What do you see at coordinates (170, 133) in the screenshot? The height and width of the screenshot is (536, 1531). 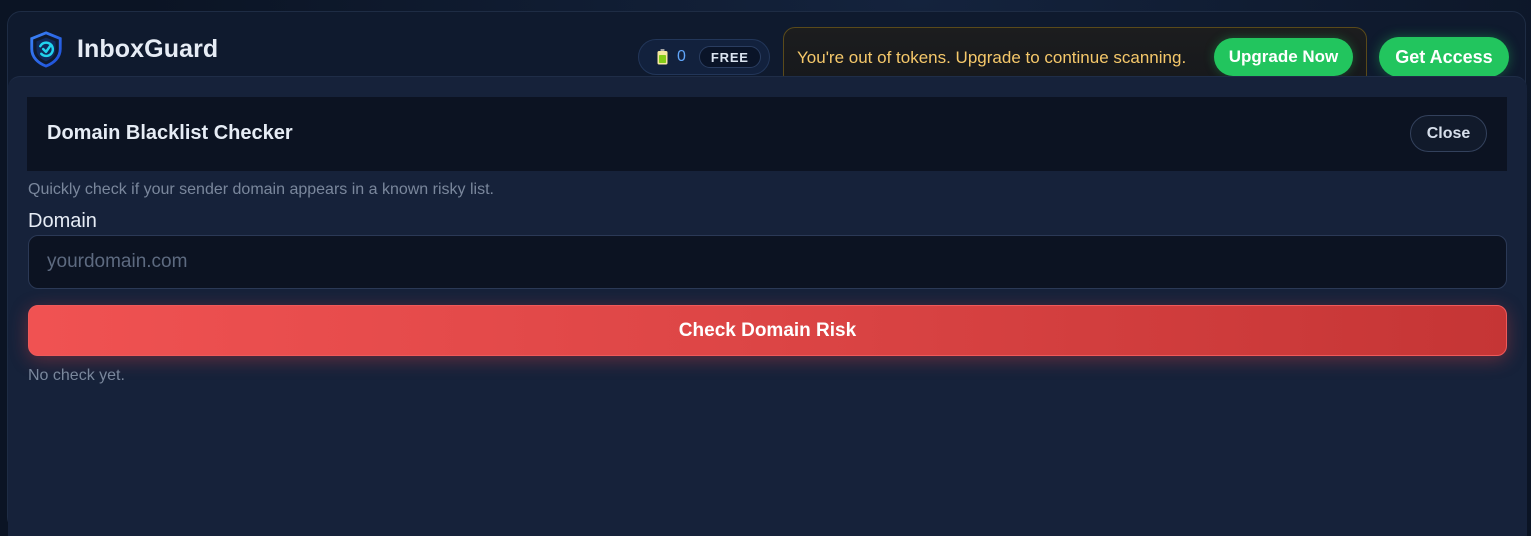 I see `modal-title: Domain Blacklist Checker` at bounding box center [170, 133].